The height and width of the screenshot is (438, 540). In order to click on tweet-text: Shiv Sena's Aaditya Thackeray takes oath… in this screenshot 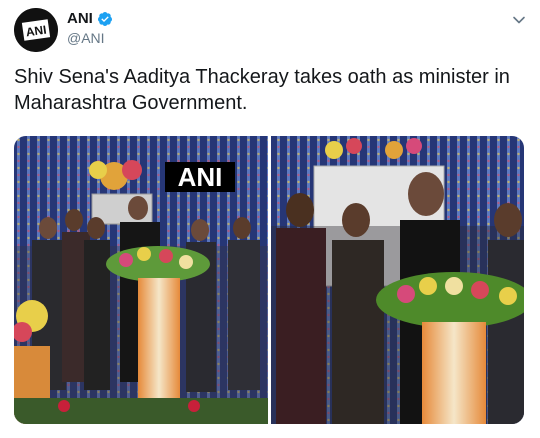, I will do `click(262, 90)`.